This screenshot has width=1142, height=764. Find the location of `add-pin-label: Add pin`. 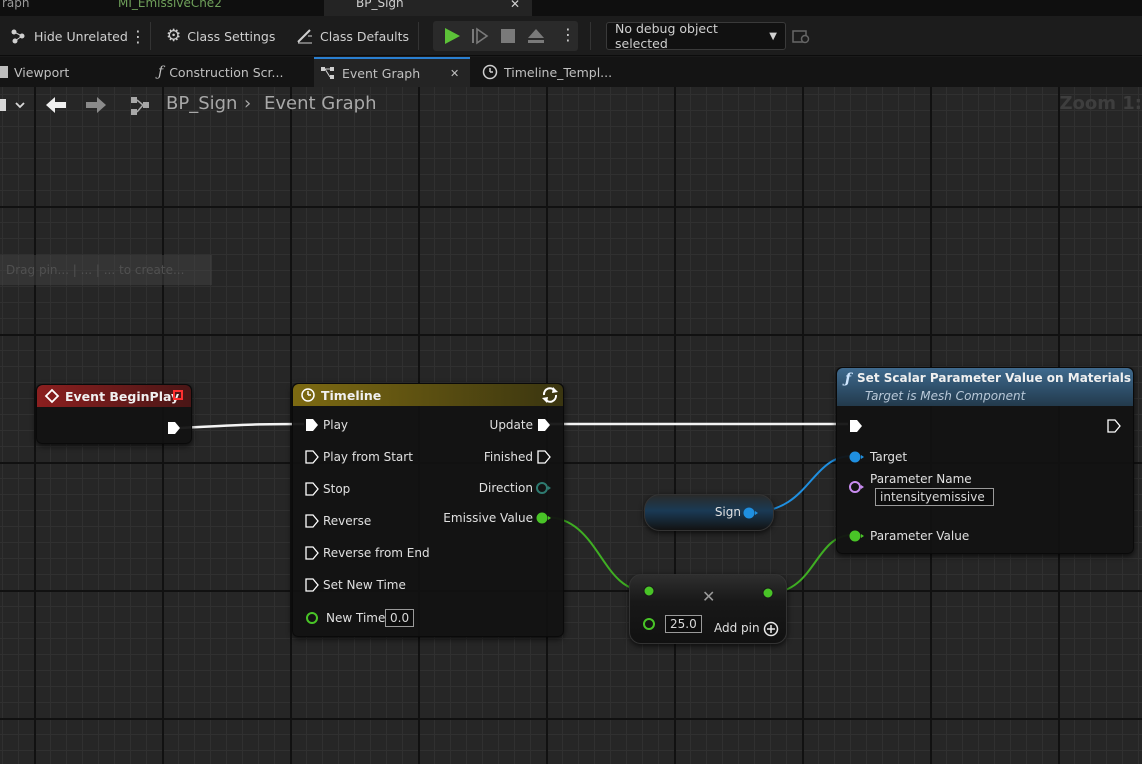

add-pin-label: Add pin is located at coordinates (737, 628).